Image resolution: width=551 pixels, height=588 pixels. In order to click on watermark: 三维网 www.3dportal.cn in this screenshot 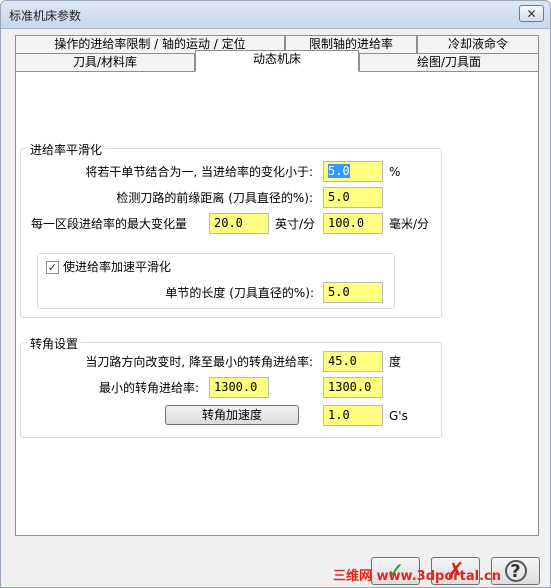, I will do `click(417, 576)`.